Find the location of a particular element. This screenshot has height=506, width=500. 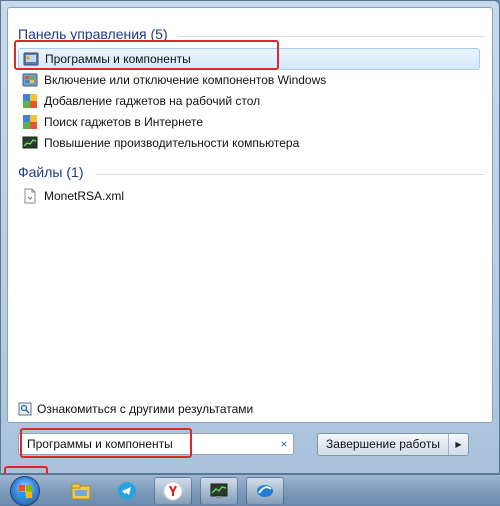

group-header-label: Файлы (1) is located at coordinates (51, 172).